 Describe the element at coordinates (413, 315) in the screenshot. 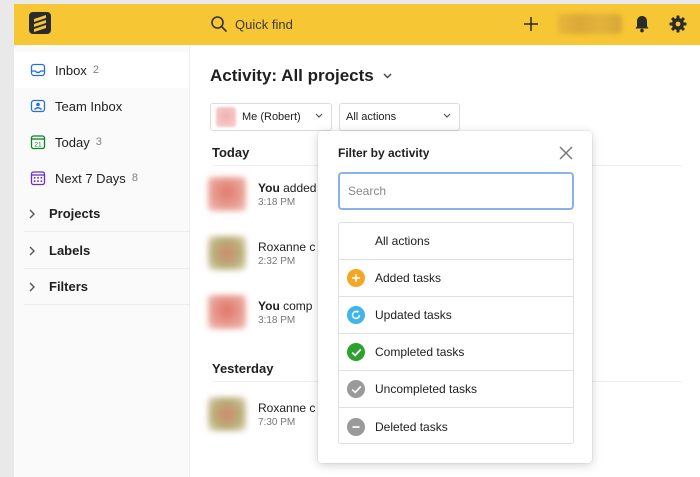

I see `option-label: Updated tasks` at that location.